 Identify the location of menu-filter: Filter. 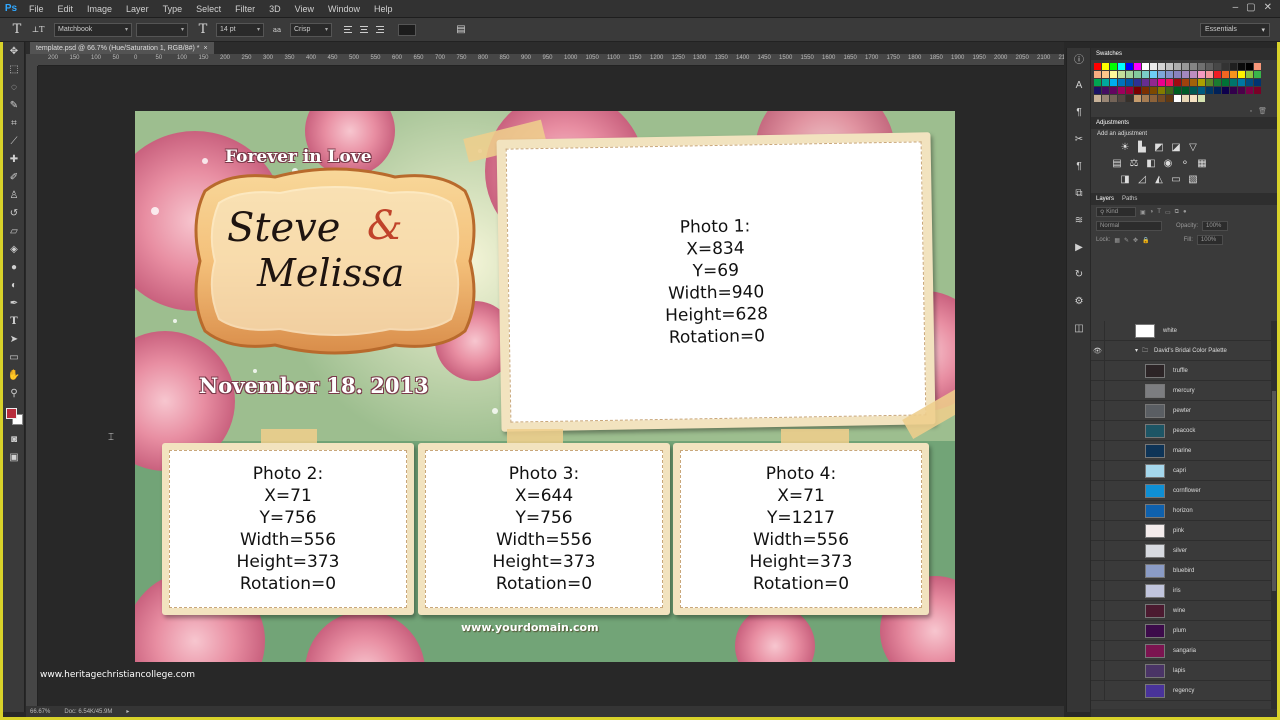
(245, 9).